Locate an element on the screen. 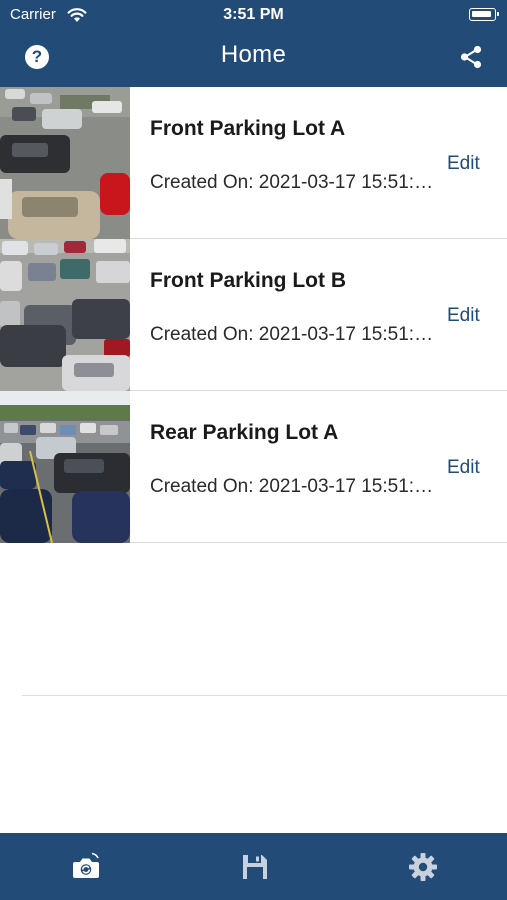 This screenshot has width=507, height=900. top-bar: Carrier 3:51 PM ? Home is located at coordinates (253, 43).